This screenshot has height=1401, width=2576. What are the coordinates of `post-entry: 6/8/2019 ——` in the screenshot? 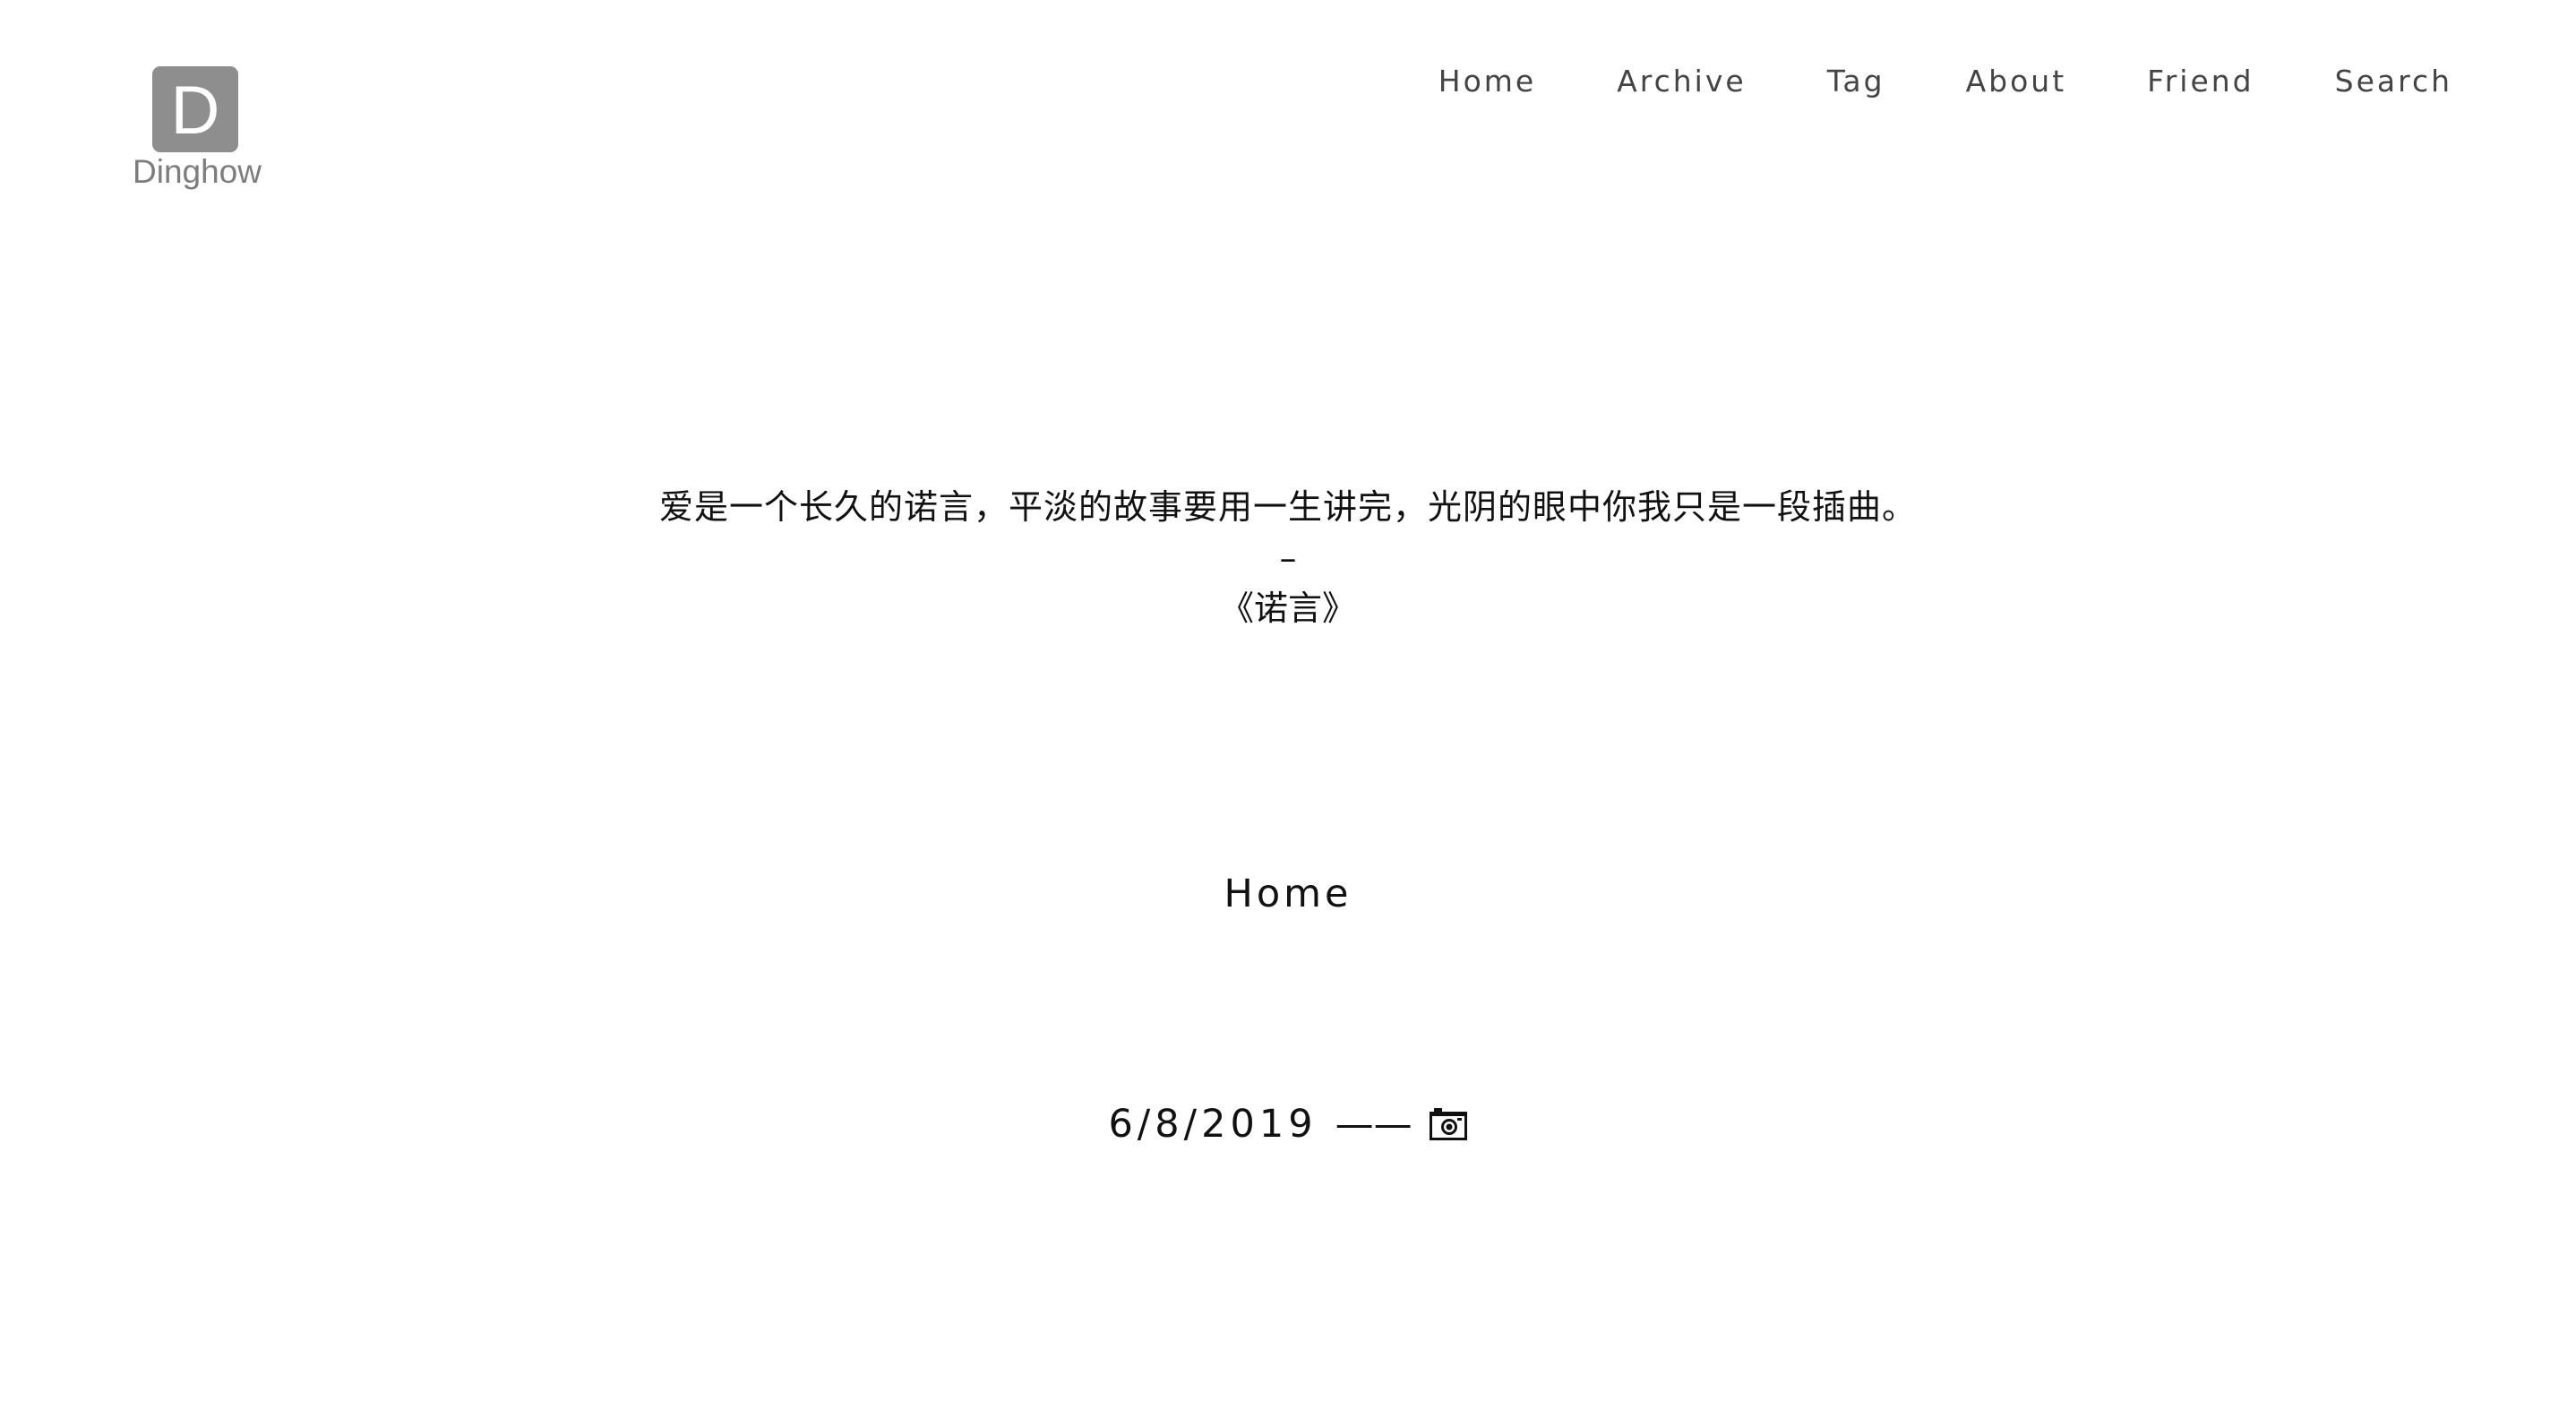 It's located at (1288, 1124).